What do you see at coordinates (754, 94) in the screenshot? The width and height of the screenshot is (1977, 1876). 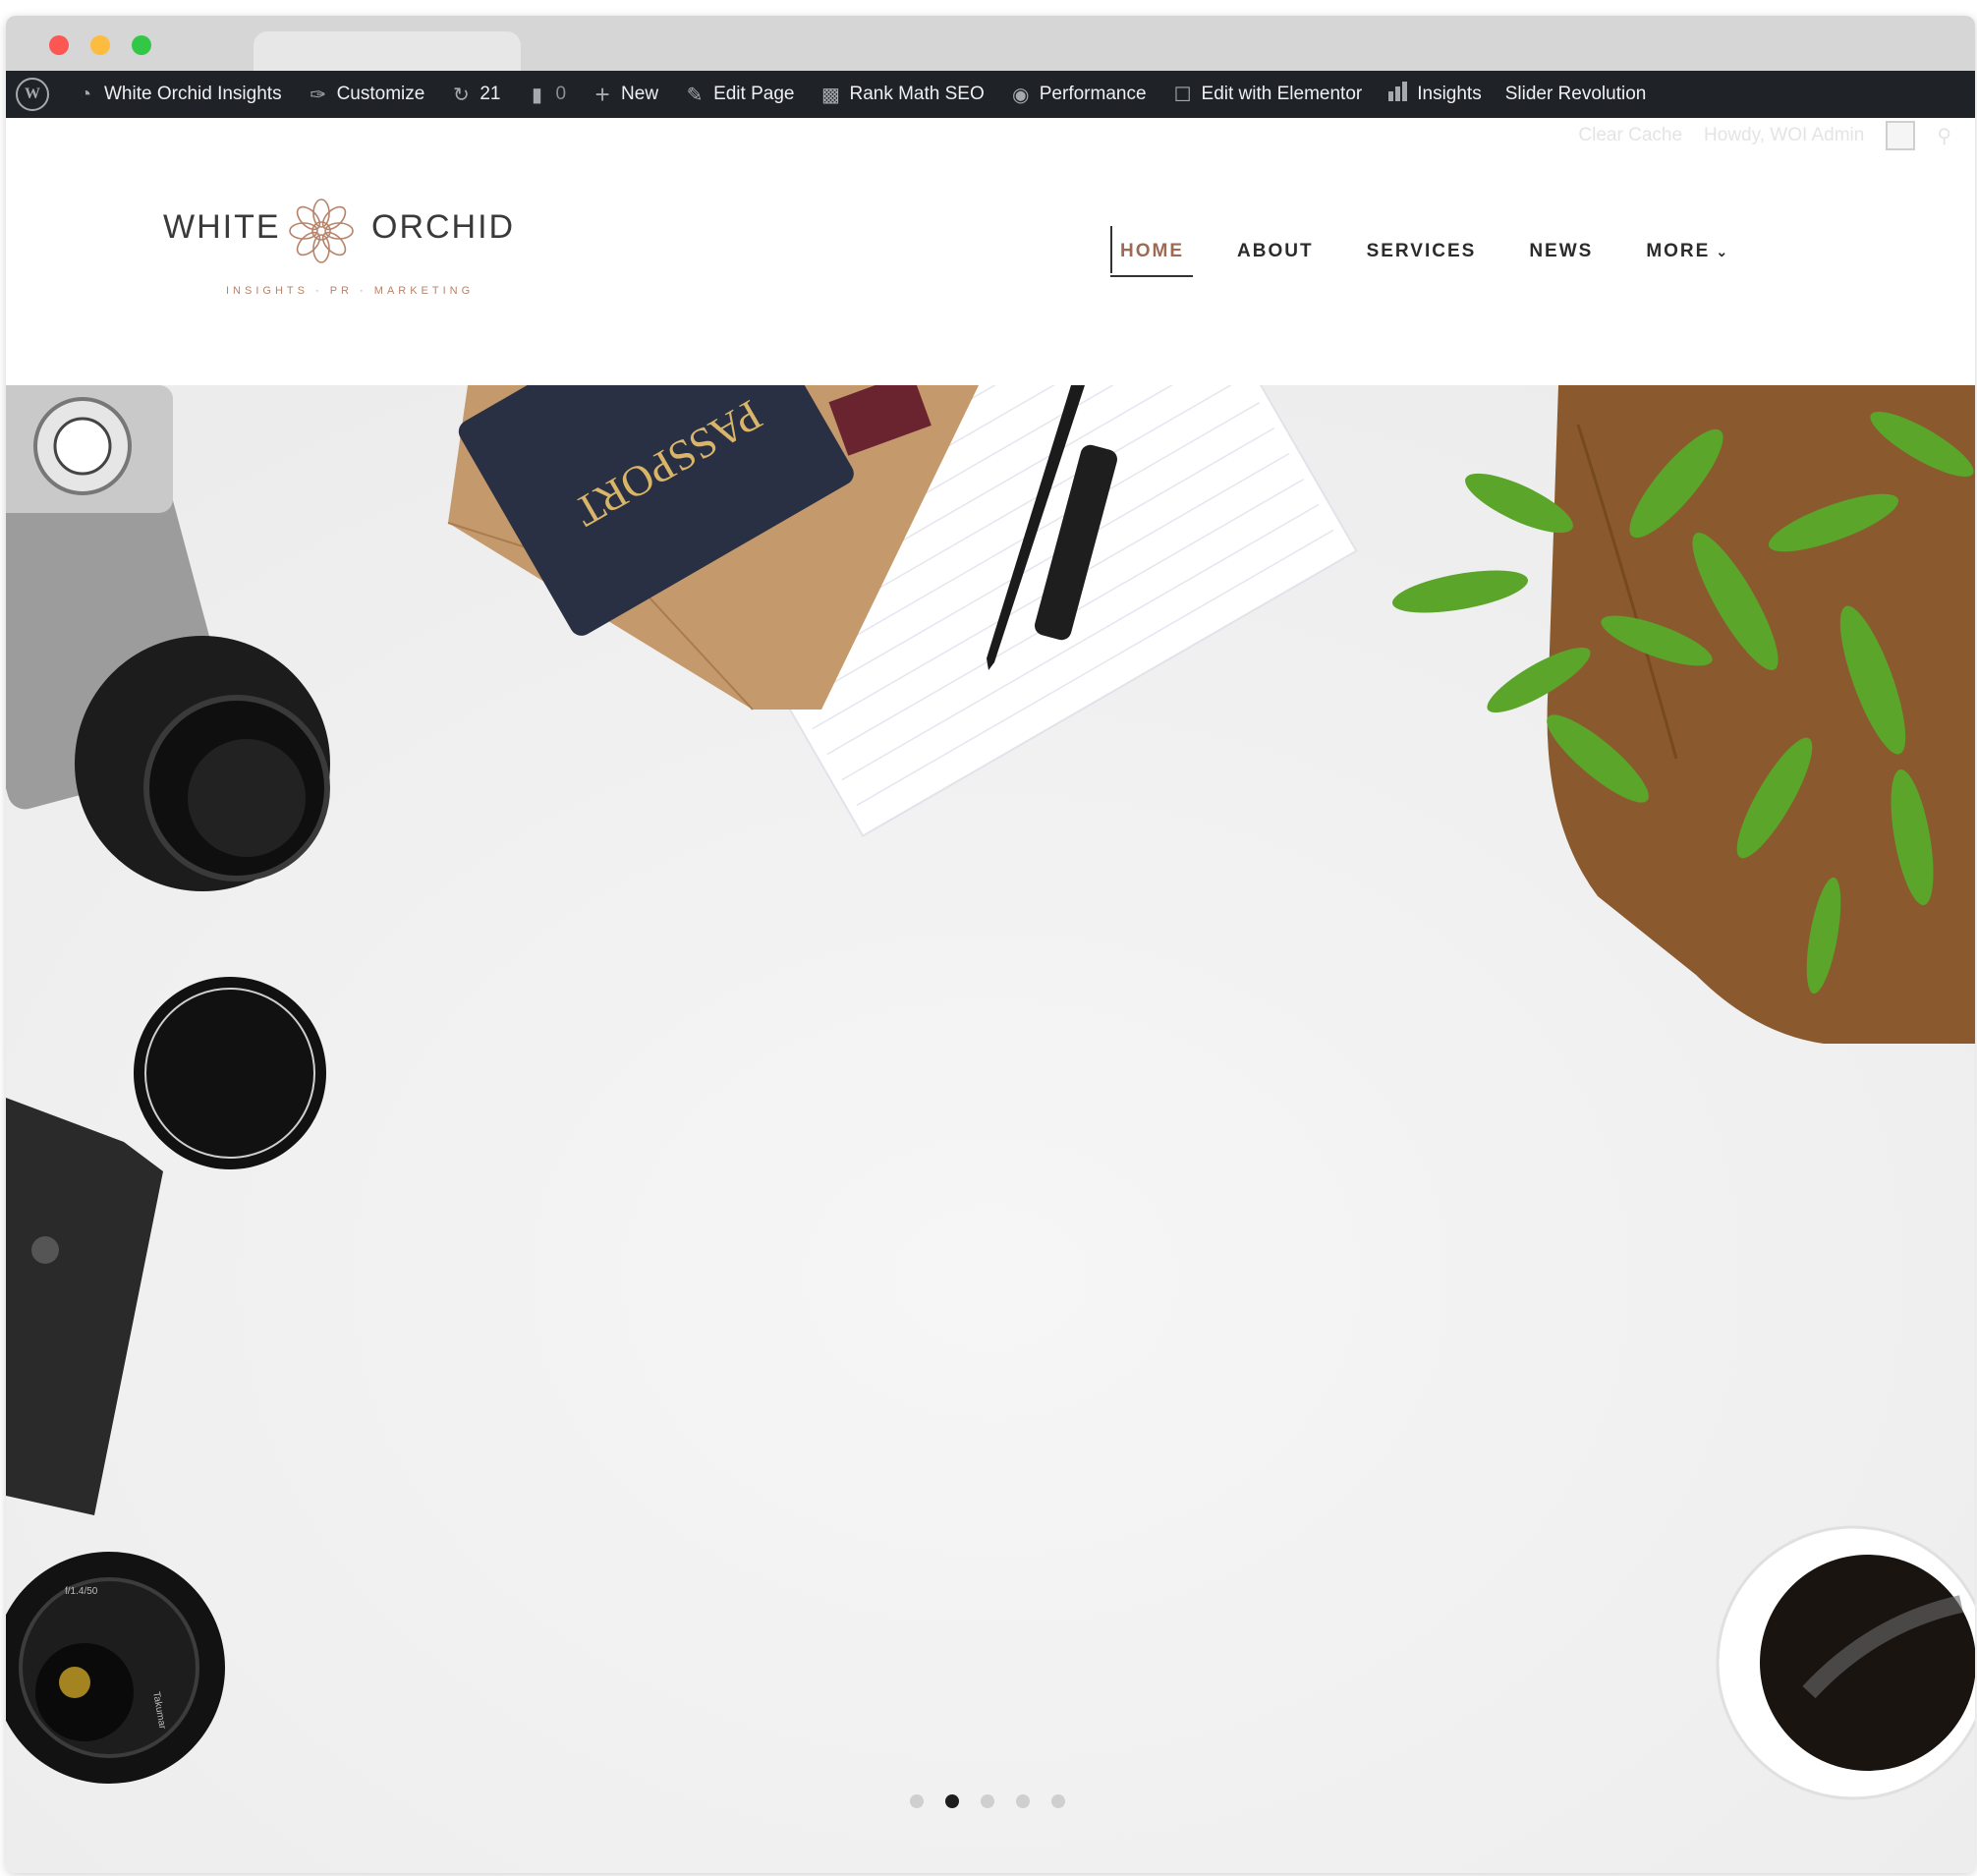 I see `edit-page-label: Edit Page` at bounding box center [754, 94].